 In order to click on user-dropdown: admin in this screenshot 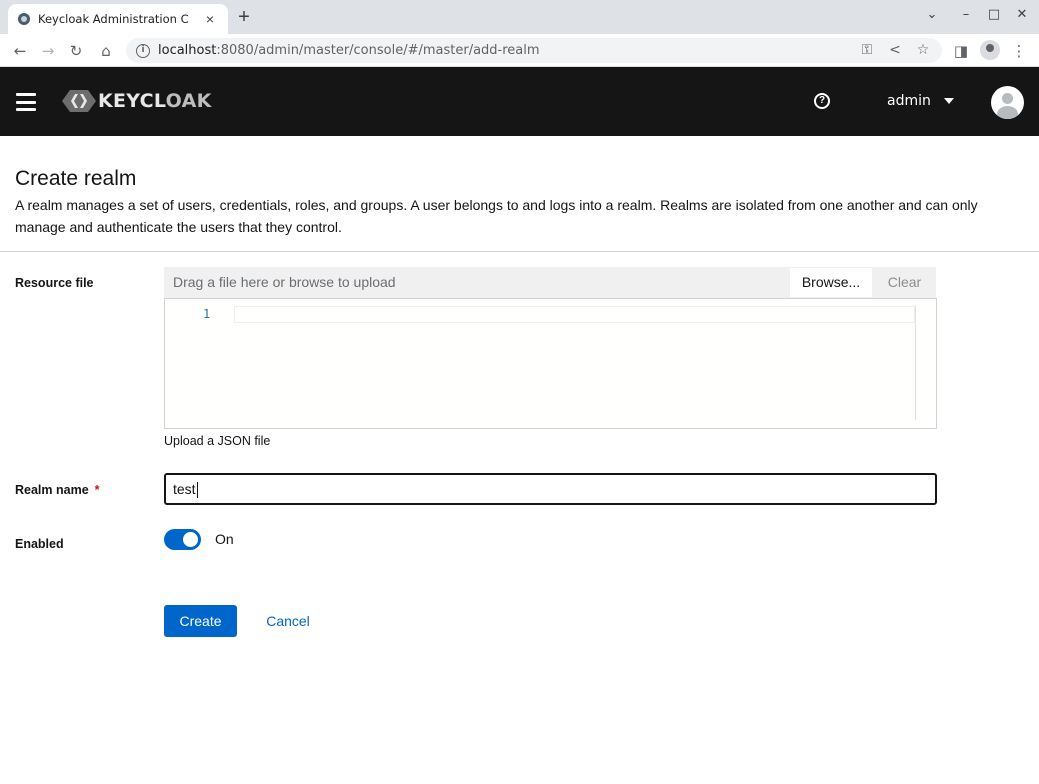, I will do `click(920, 101)`.